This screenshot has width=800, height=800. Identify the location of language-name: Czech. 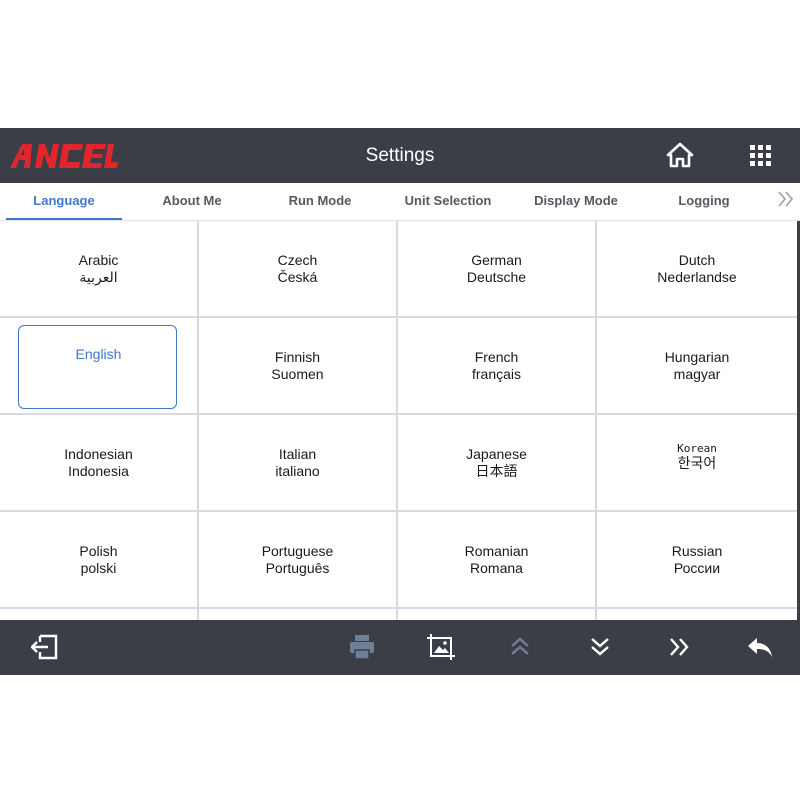
(297, 259).